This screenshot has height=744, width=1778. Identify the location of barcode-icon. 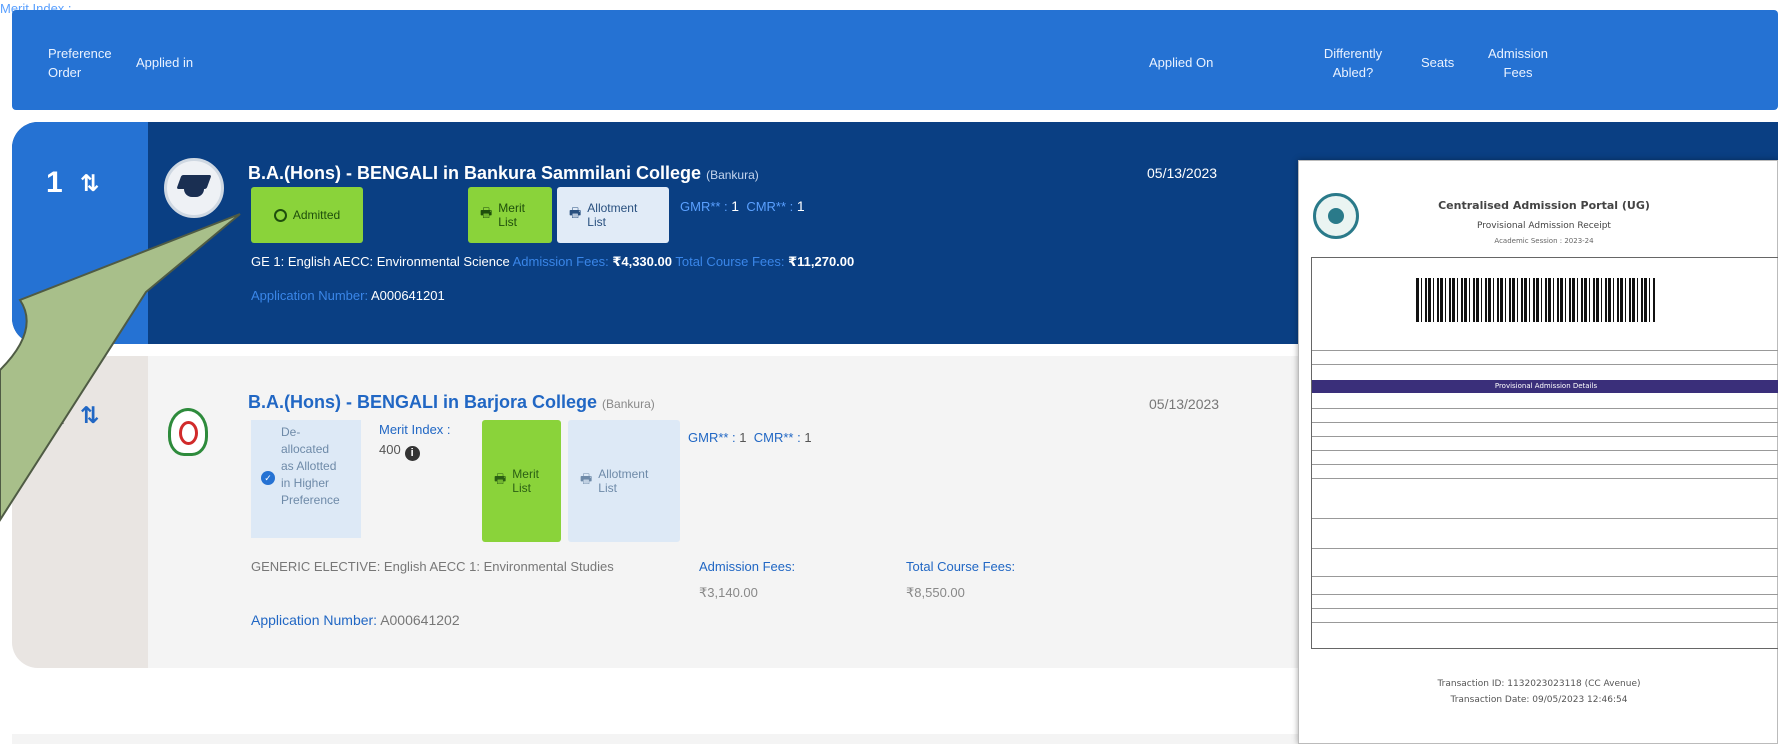
(1536, 300).